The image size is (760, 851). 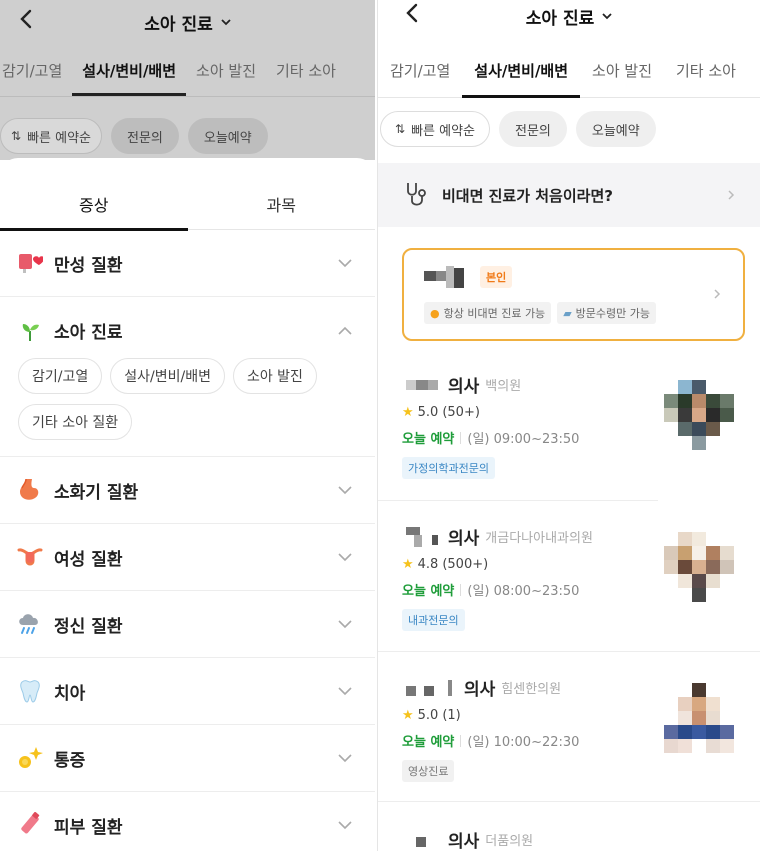 I want to click on sun-icon: ●, so click(x=435, y=313).